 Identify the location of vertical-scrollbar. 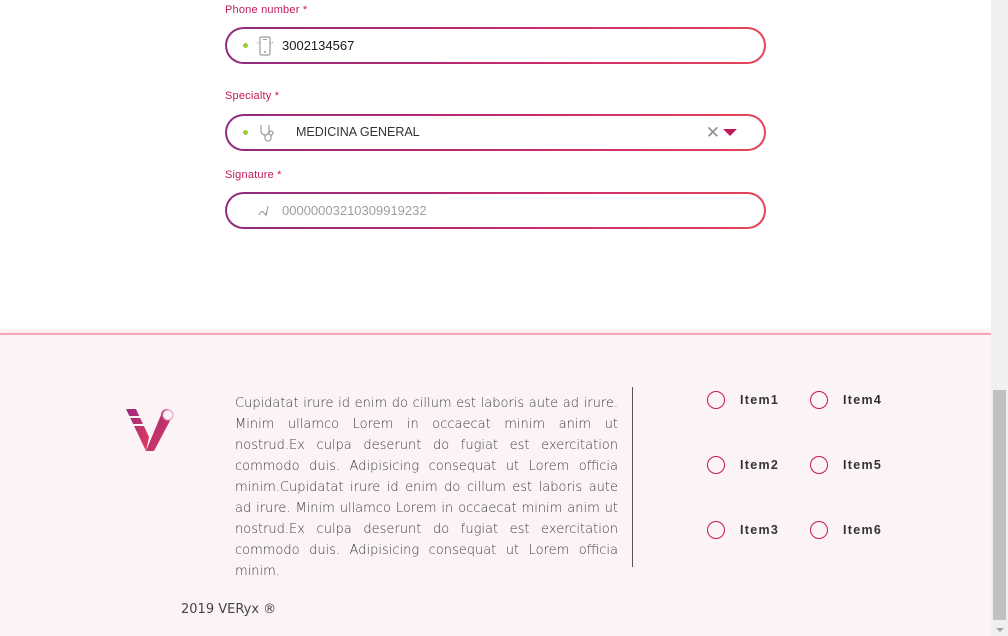
(999, 318).